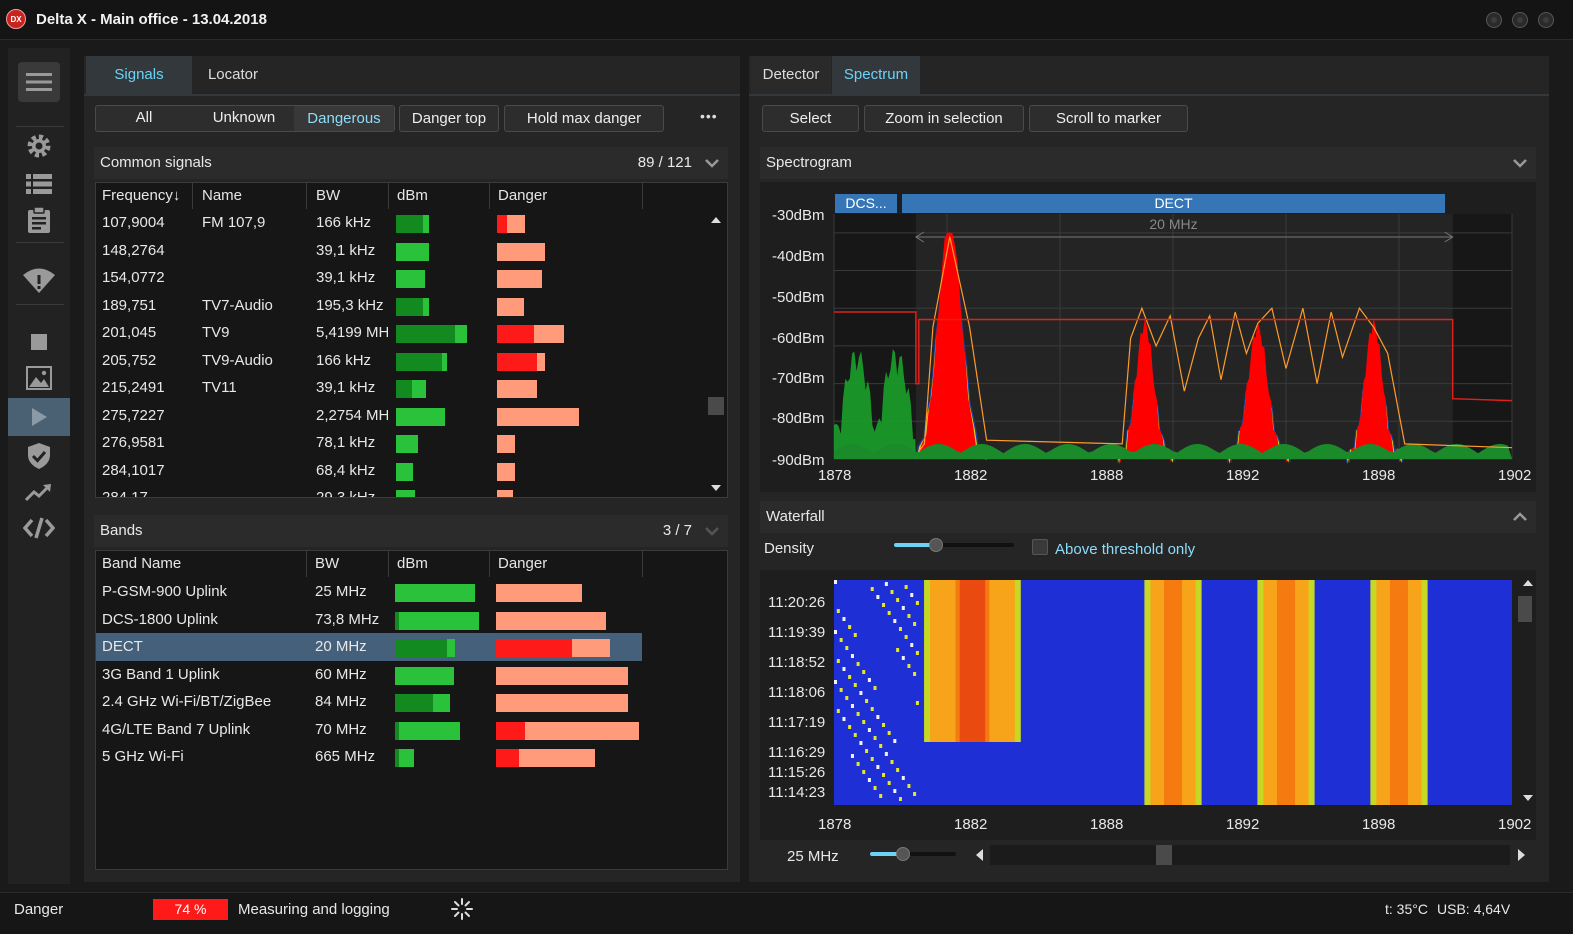 The width and height of the screenshot is (1573, 934). I want to click on bw-cell: 39,1 kHz, so click(346, 277).